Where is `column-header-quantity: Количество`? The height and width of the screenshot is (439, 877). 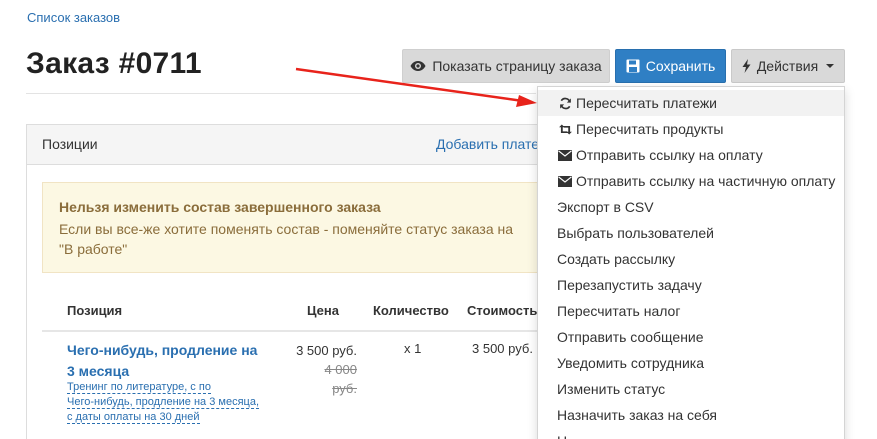 column-header-quantity: Количество is located at coordinates (411, 310).